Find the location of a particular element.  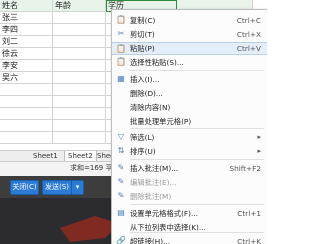

table-cell: 刘二 is located at coordinates (26, 42).